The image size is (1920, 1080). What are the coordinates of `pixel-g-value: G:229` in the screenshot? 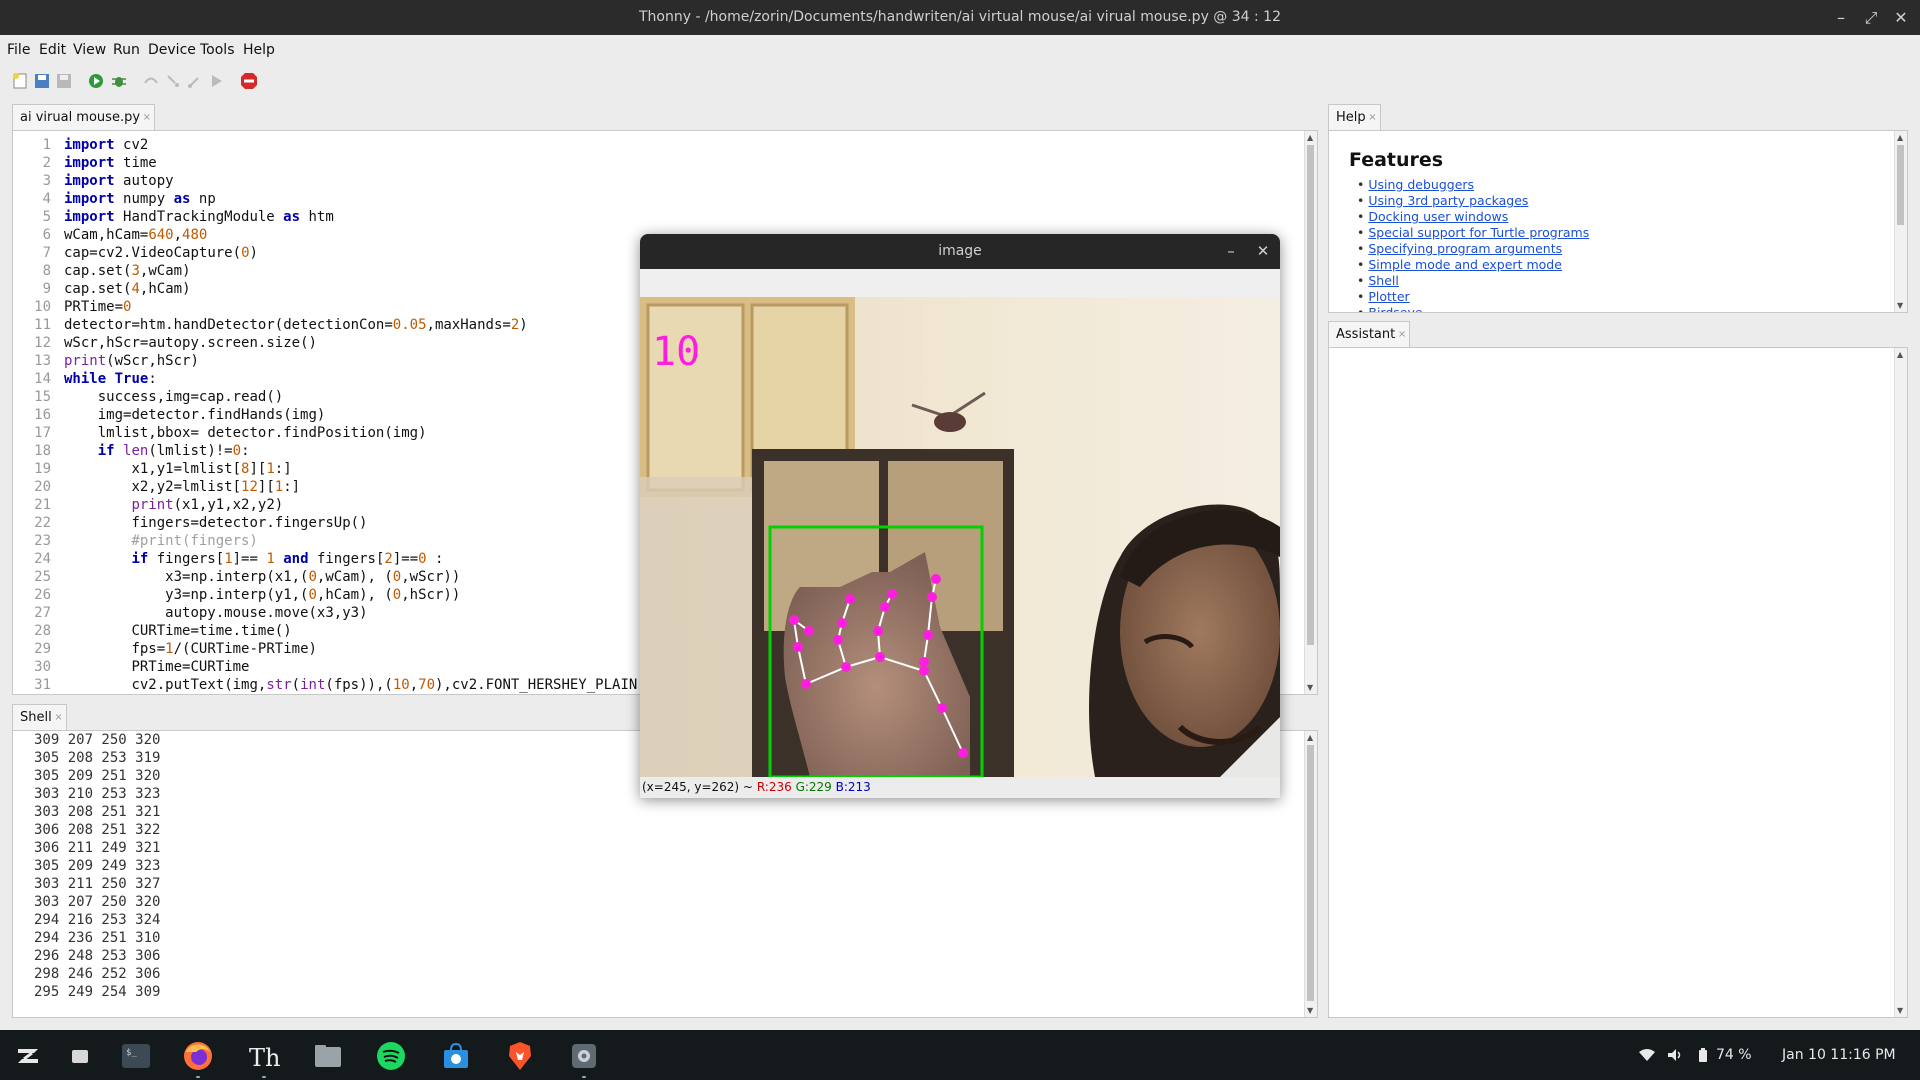 It's located at (813, 787).